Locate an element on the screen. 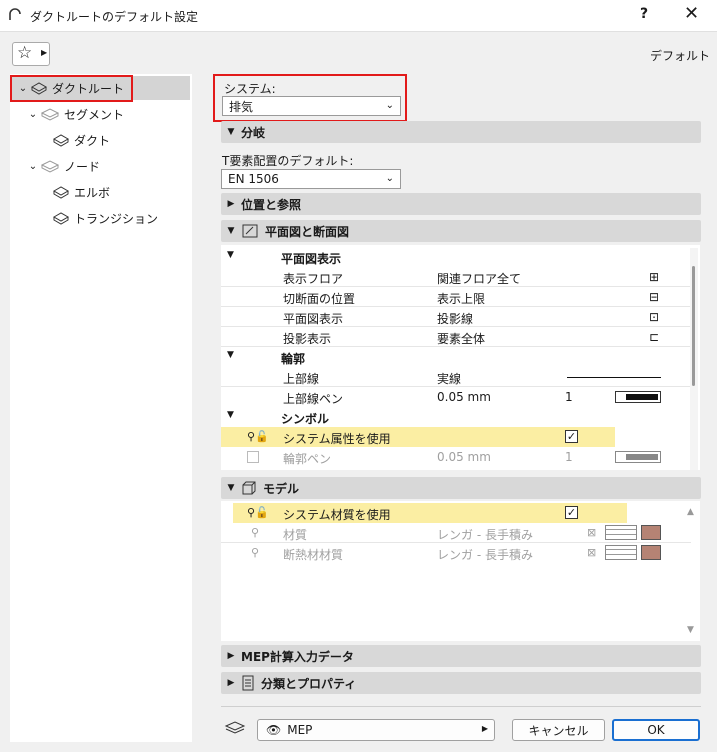 The height and width of the screenshot is (752, 717). tree-item-label: セグメント is located at coordinates (94, 114).